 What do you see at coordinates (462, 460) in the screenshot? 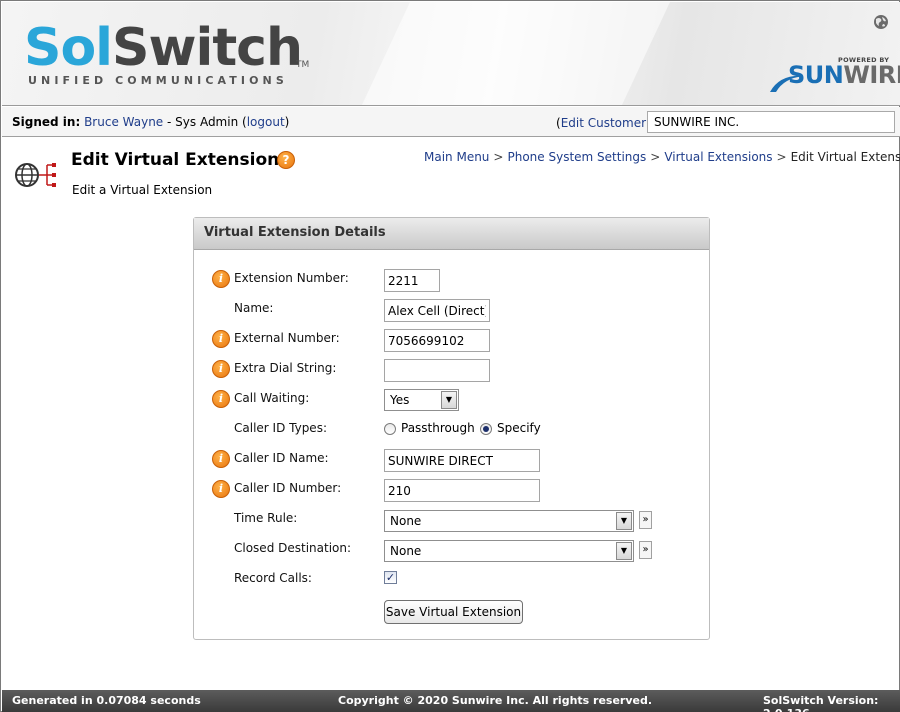
I see `caller-id-name-field` at bounding box center [462, 460].